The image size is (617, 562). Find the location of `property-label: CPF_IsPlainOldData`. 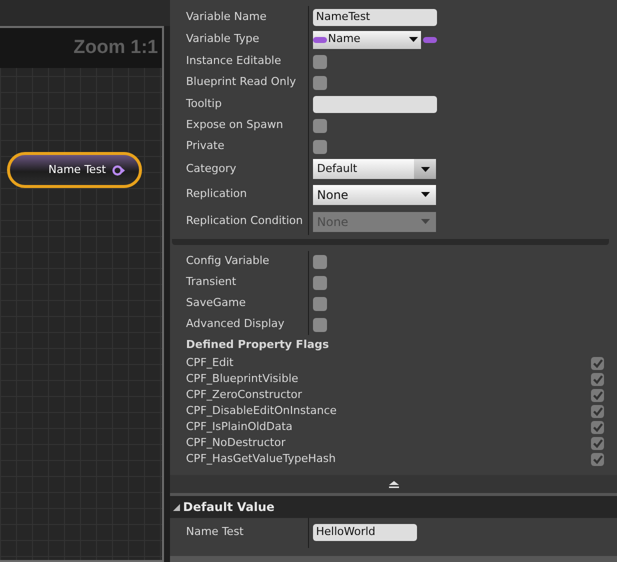

property-label: CPF_IsPlainOldData is located at coordinates (239, 426).